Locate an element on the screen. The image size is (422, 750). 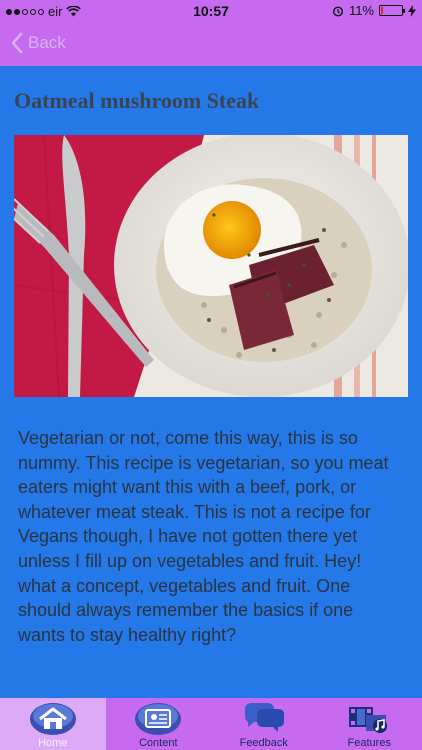
navigation-bar: Back is located at coordinates (211, 44).